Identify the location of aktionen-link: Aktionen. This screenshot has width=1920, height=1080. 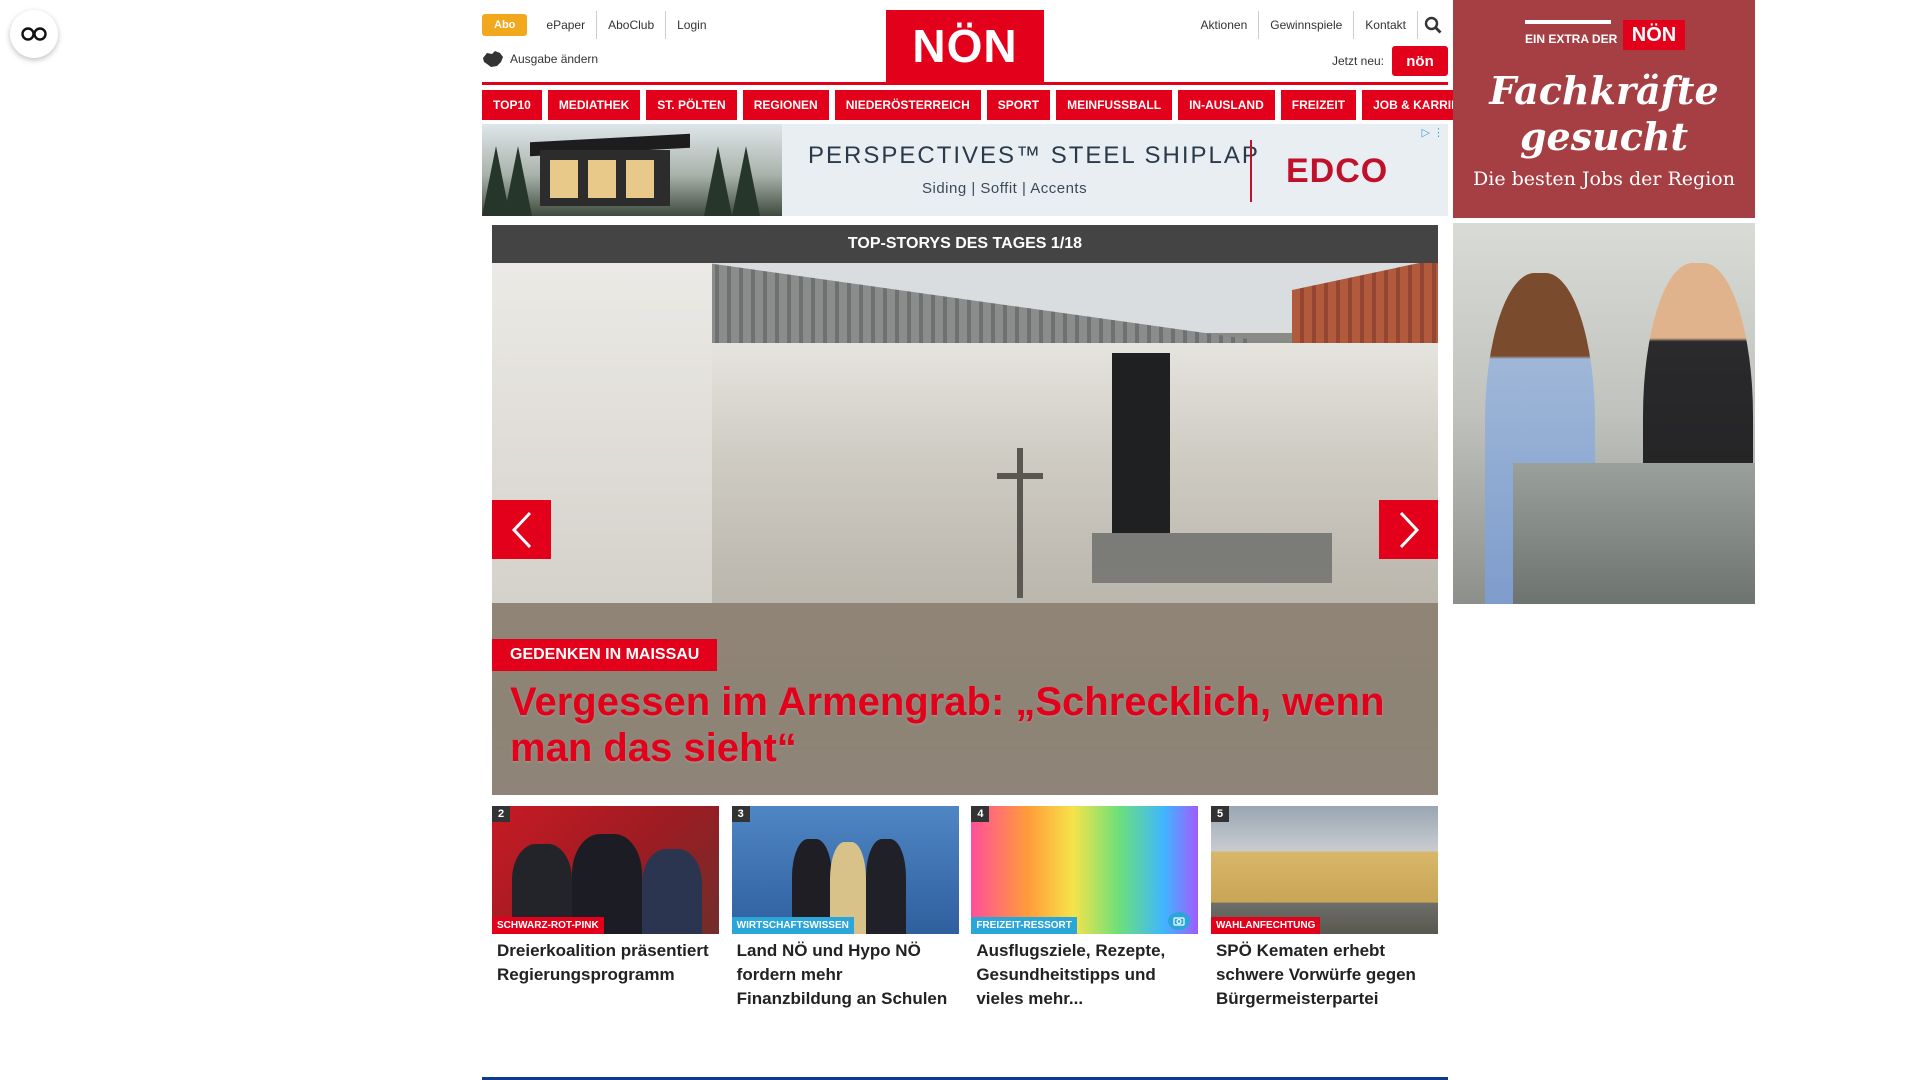
(1224, 25).